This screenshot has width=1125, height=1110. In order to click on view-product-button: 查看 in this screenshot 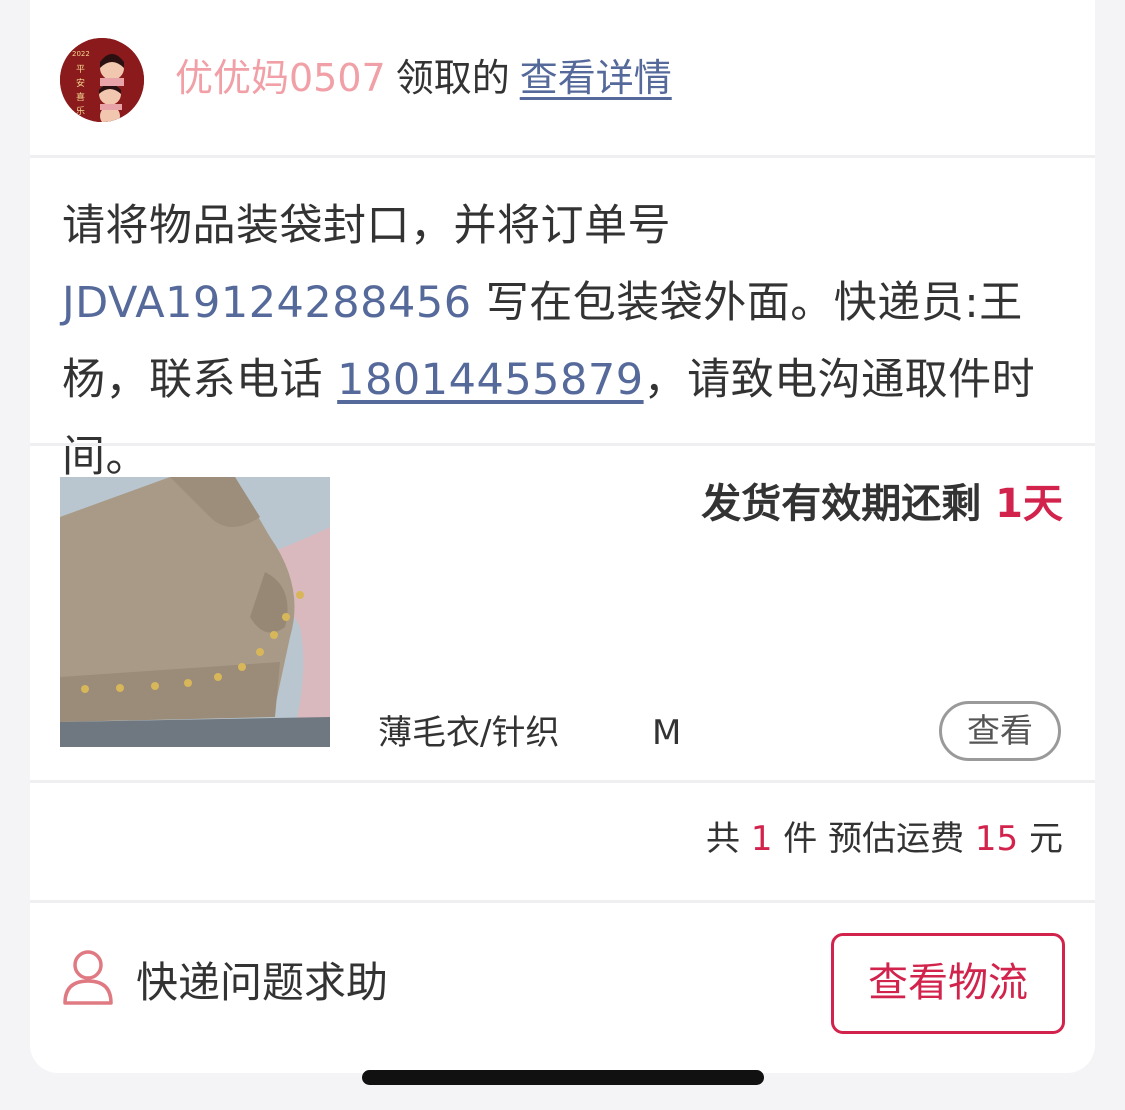, I will do `click(1000, 731)`.